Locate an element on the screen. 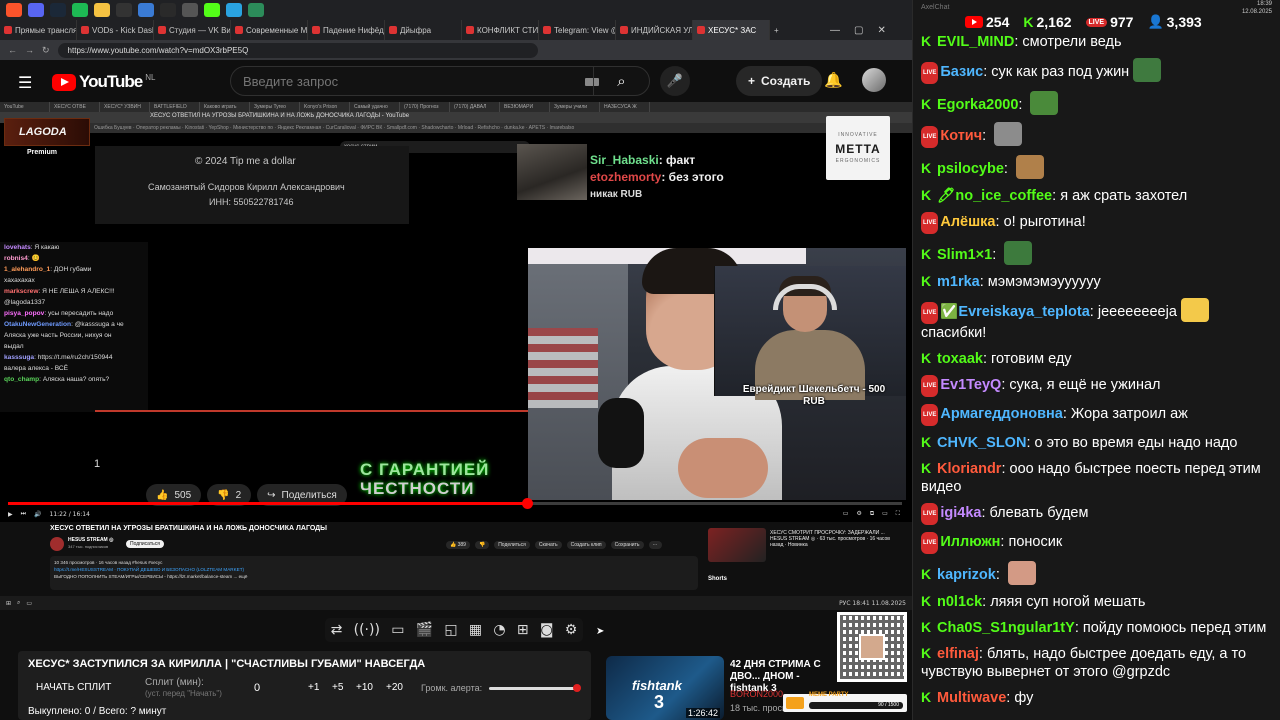  notifications-bell-icon: 🔔 is located at coordinates (833, 80).